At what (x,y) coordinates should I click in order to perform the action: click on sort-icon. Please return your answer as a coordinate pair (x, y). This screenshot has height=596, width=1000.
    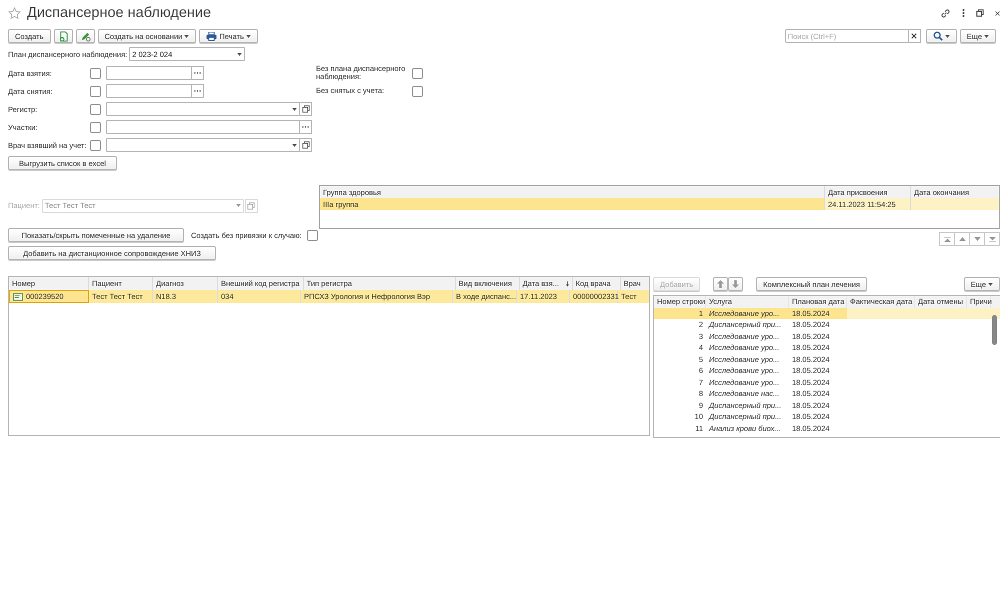
    Looking at the image, I should click on (567, 283).